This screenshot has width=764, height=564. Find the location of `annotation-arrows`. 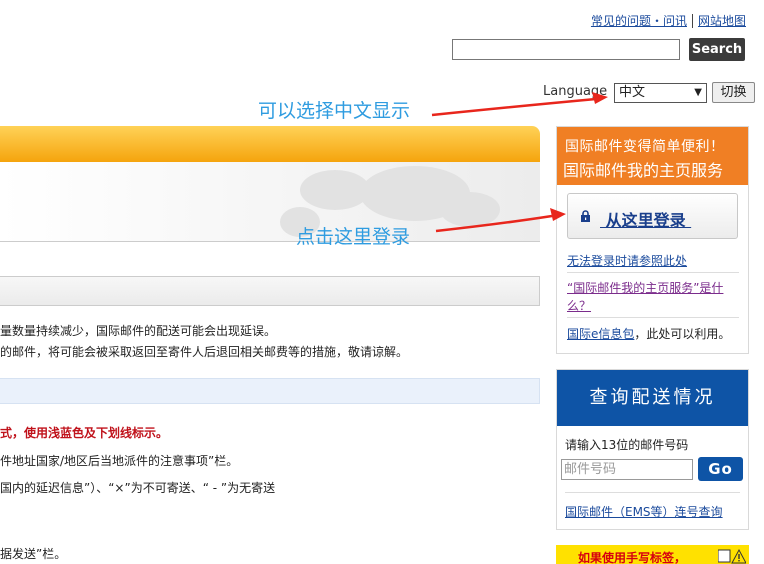

annotation-arrows is located at coordinates (519, 162).